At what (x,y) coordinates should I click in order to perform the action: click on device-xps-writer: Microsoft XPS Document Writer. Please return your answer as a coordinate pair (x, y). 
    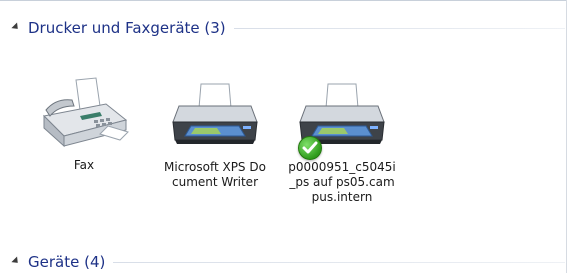
    Looking at the image, I should click on (215, 134).